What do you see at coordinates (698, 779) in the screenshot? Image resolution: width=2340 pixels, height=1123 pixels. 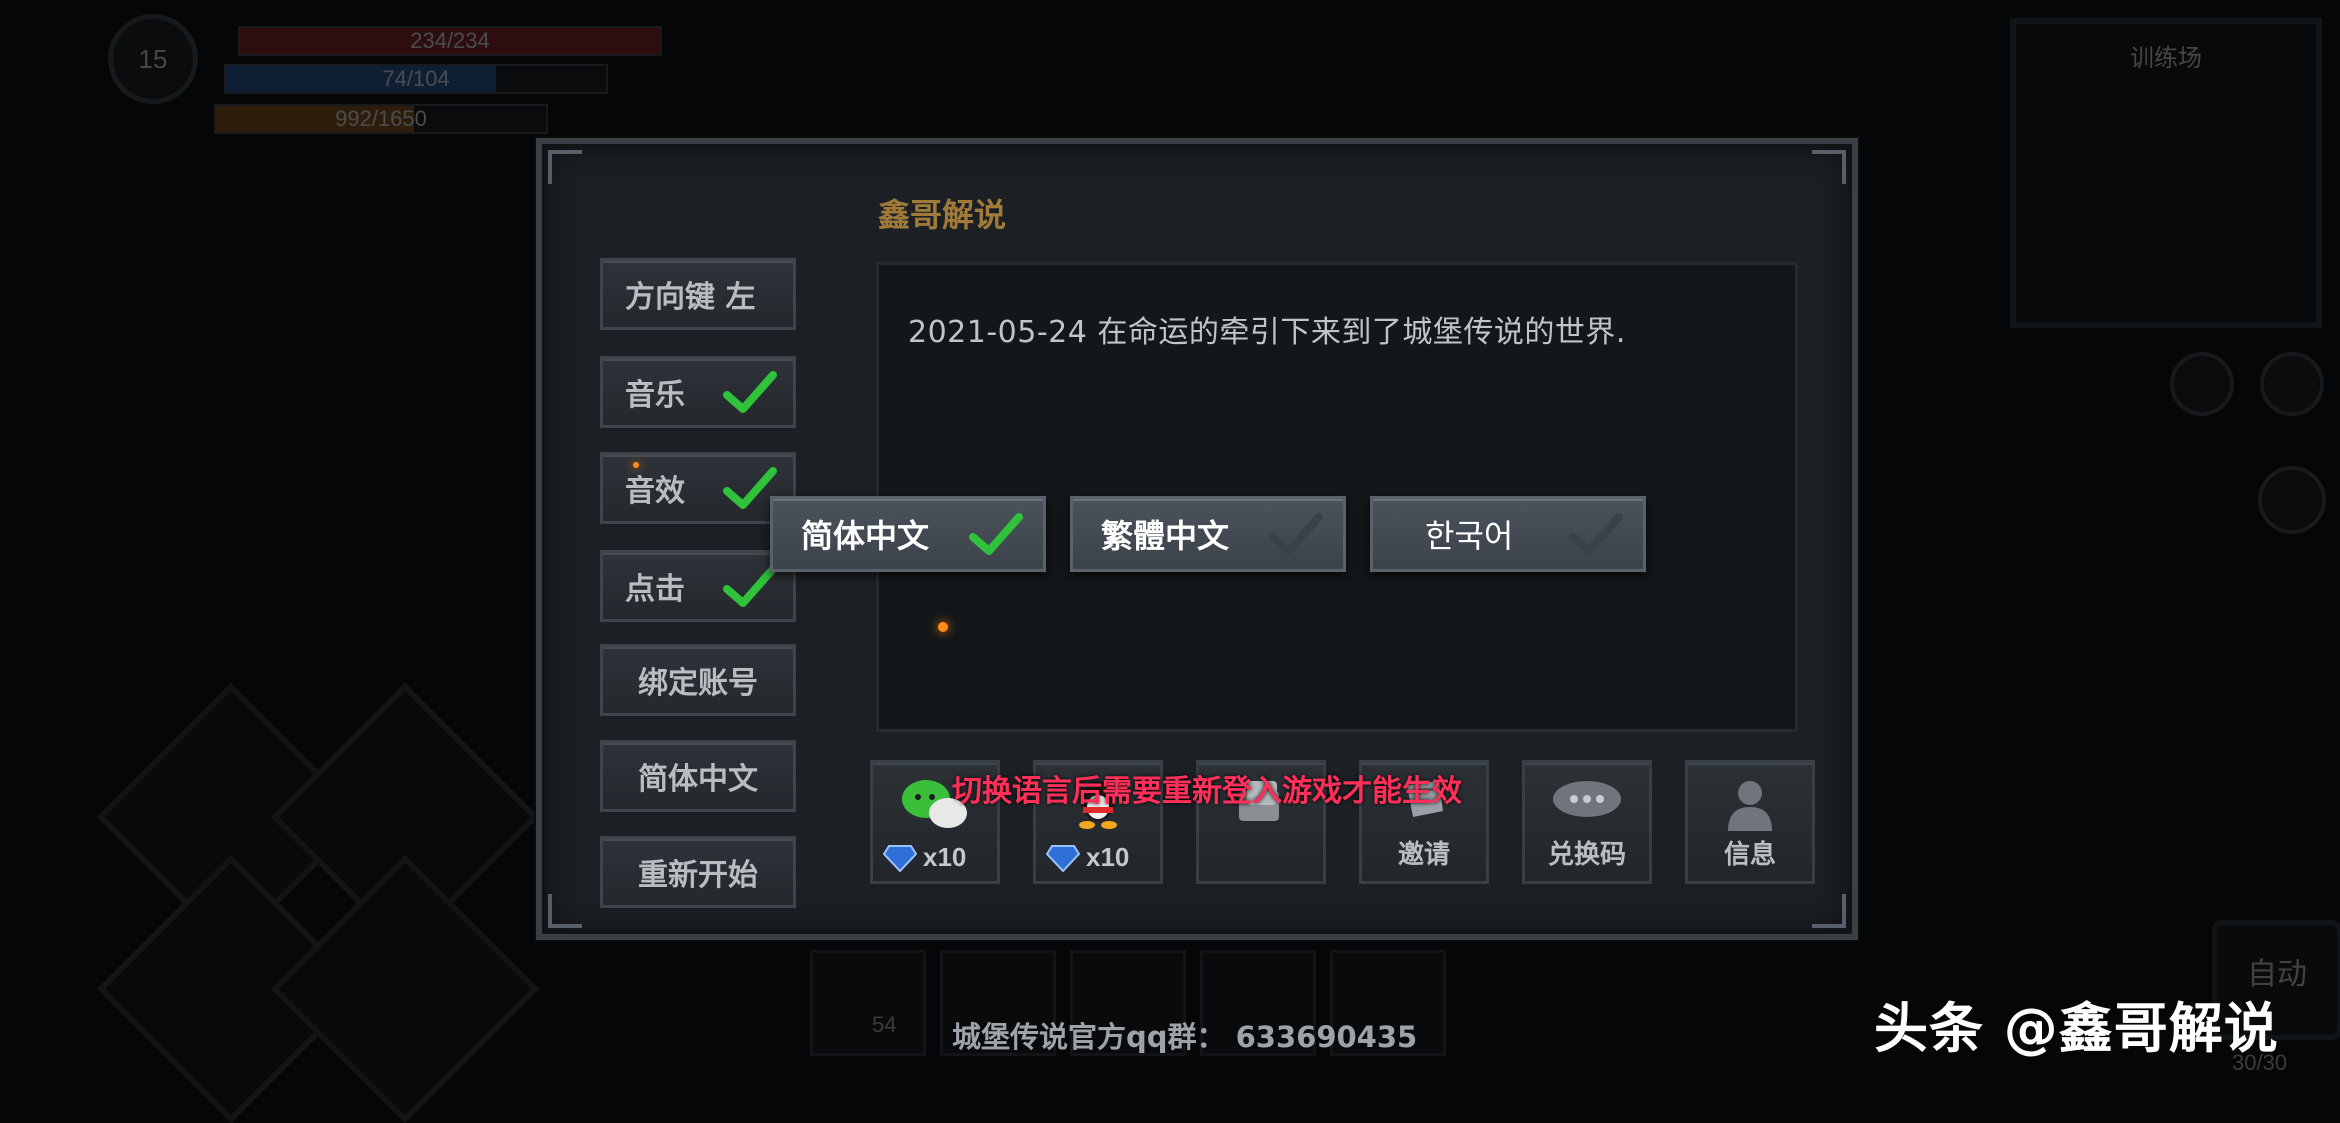 I see `language-label: 简体中文` at bounding box center [698, 779].